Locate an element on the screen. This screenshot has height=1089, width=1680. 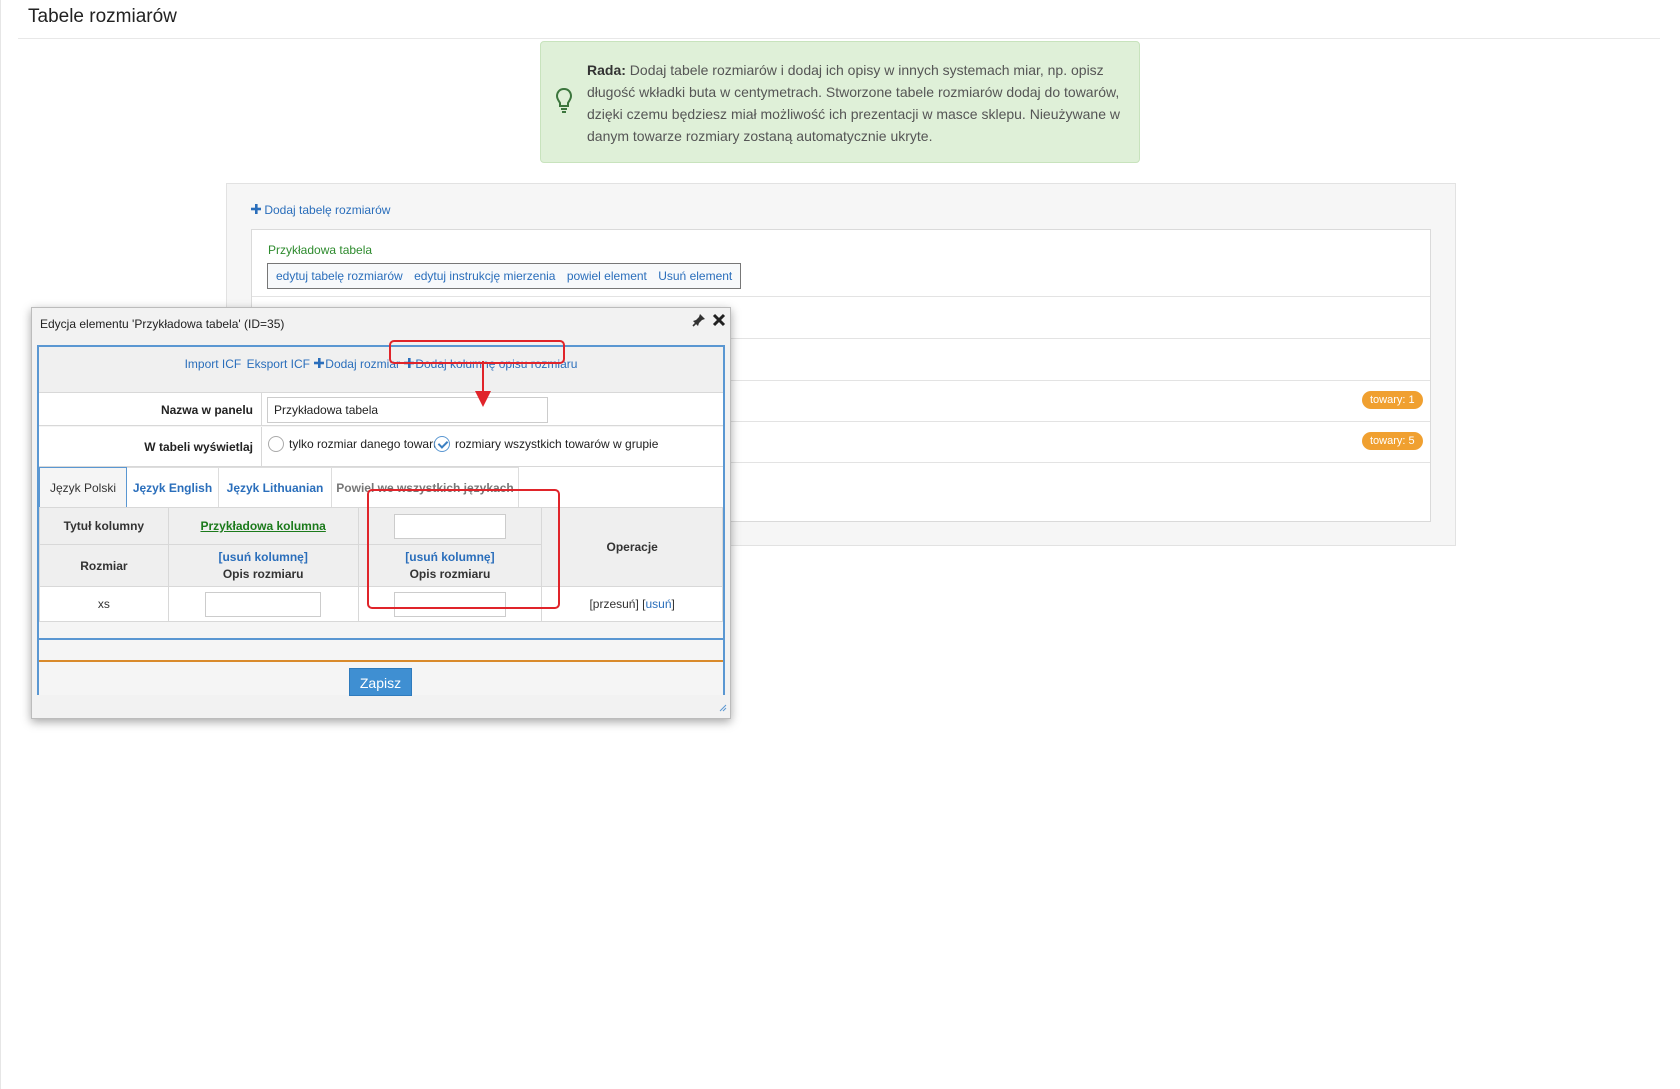
dialog-footer: Zapisz is located at coordinates (381, 679).